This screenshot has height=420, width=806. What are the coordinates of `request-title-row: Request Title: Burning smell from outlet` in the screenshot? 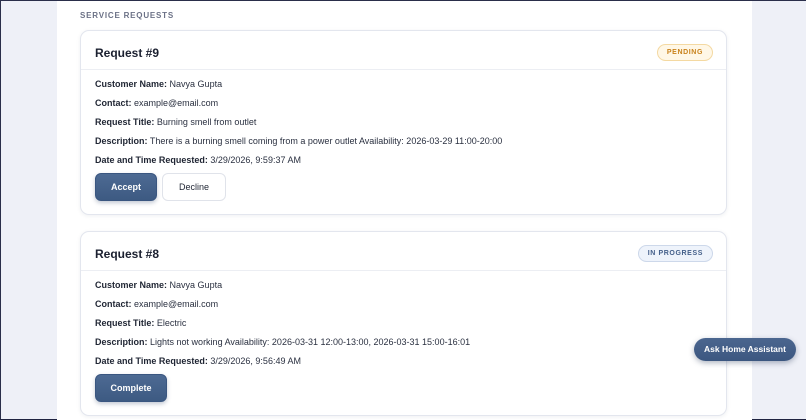 It's located at (175, 122).